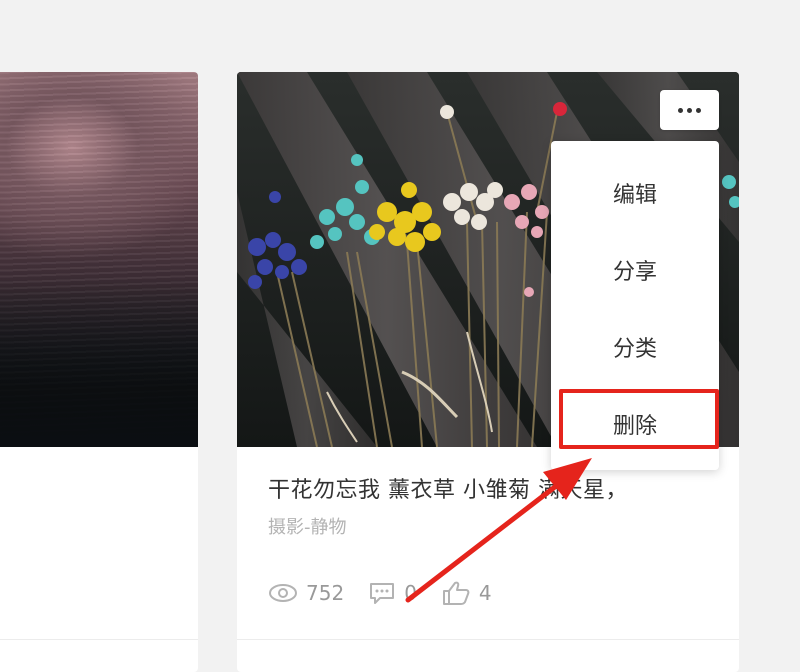  I want to click on card-actions-menu: 编辑 分享 分类 删除, so click(635, 305).